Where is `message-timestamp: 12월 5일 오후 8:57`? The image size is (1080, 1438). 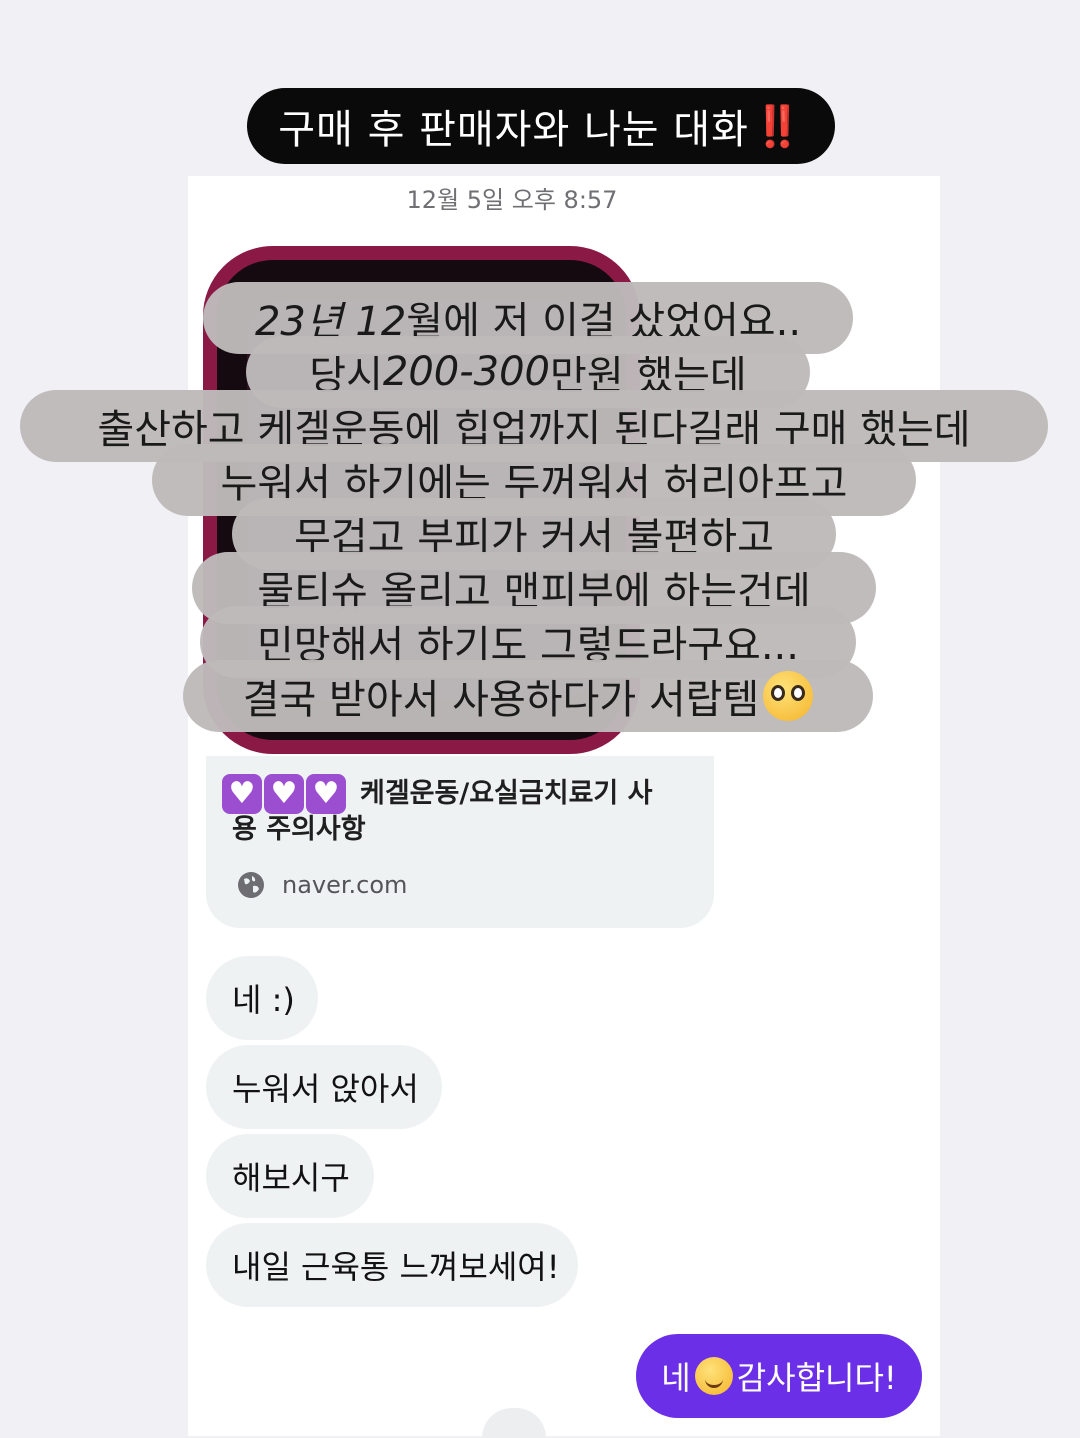 message-timestamp: 12월 5일 오후 8:57 is located at coordinates (512, 200).